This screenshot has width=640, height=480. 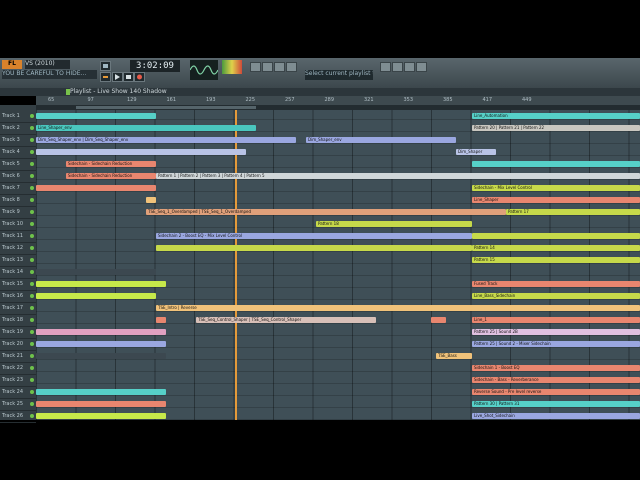 I want to click on playlist-titlebar: Playlist - Live Show 140 Shadow, so click(x=320, y=92).